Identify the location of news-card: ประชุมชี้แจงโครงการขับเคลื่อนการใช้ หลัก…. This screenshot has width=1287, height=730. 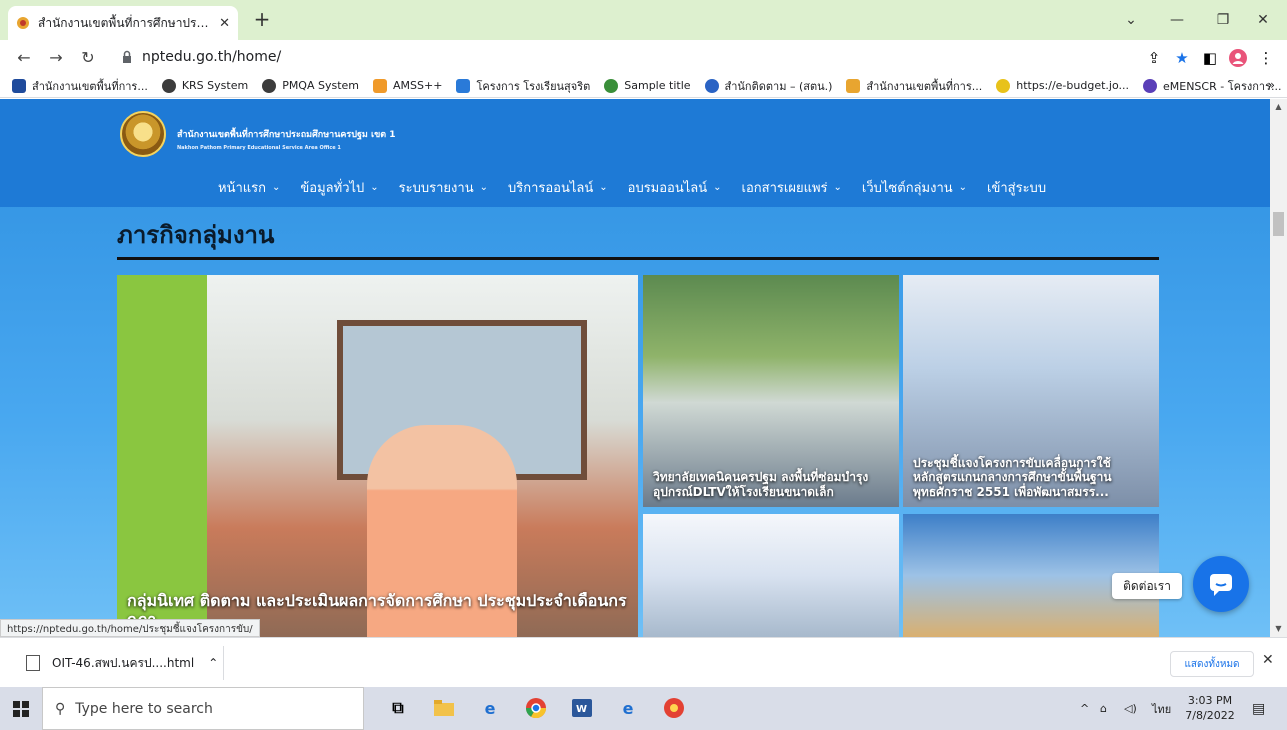
(1031, 391).